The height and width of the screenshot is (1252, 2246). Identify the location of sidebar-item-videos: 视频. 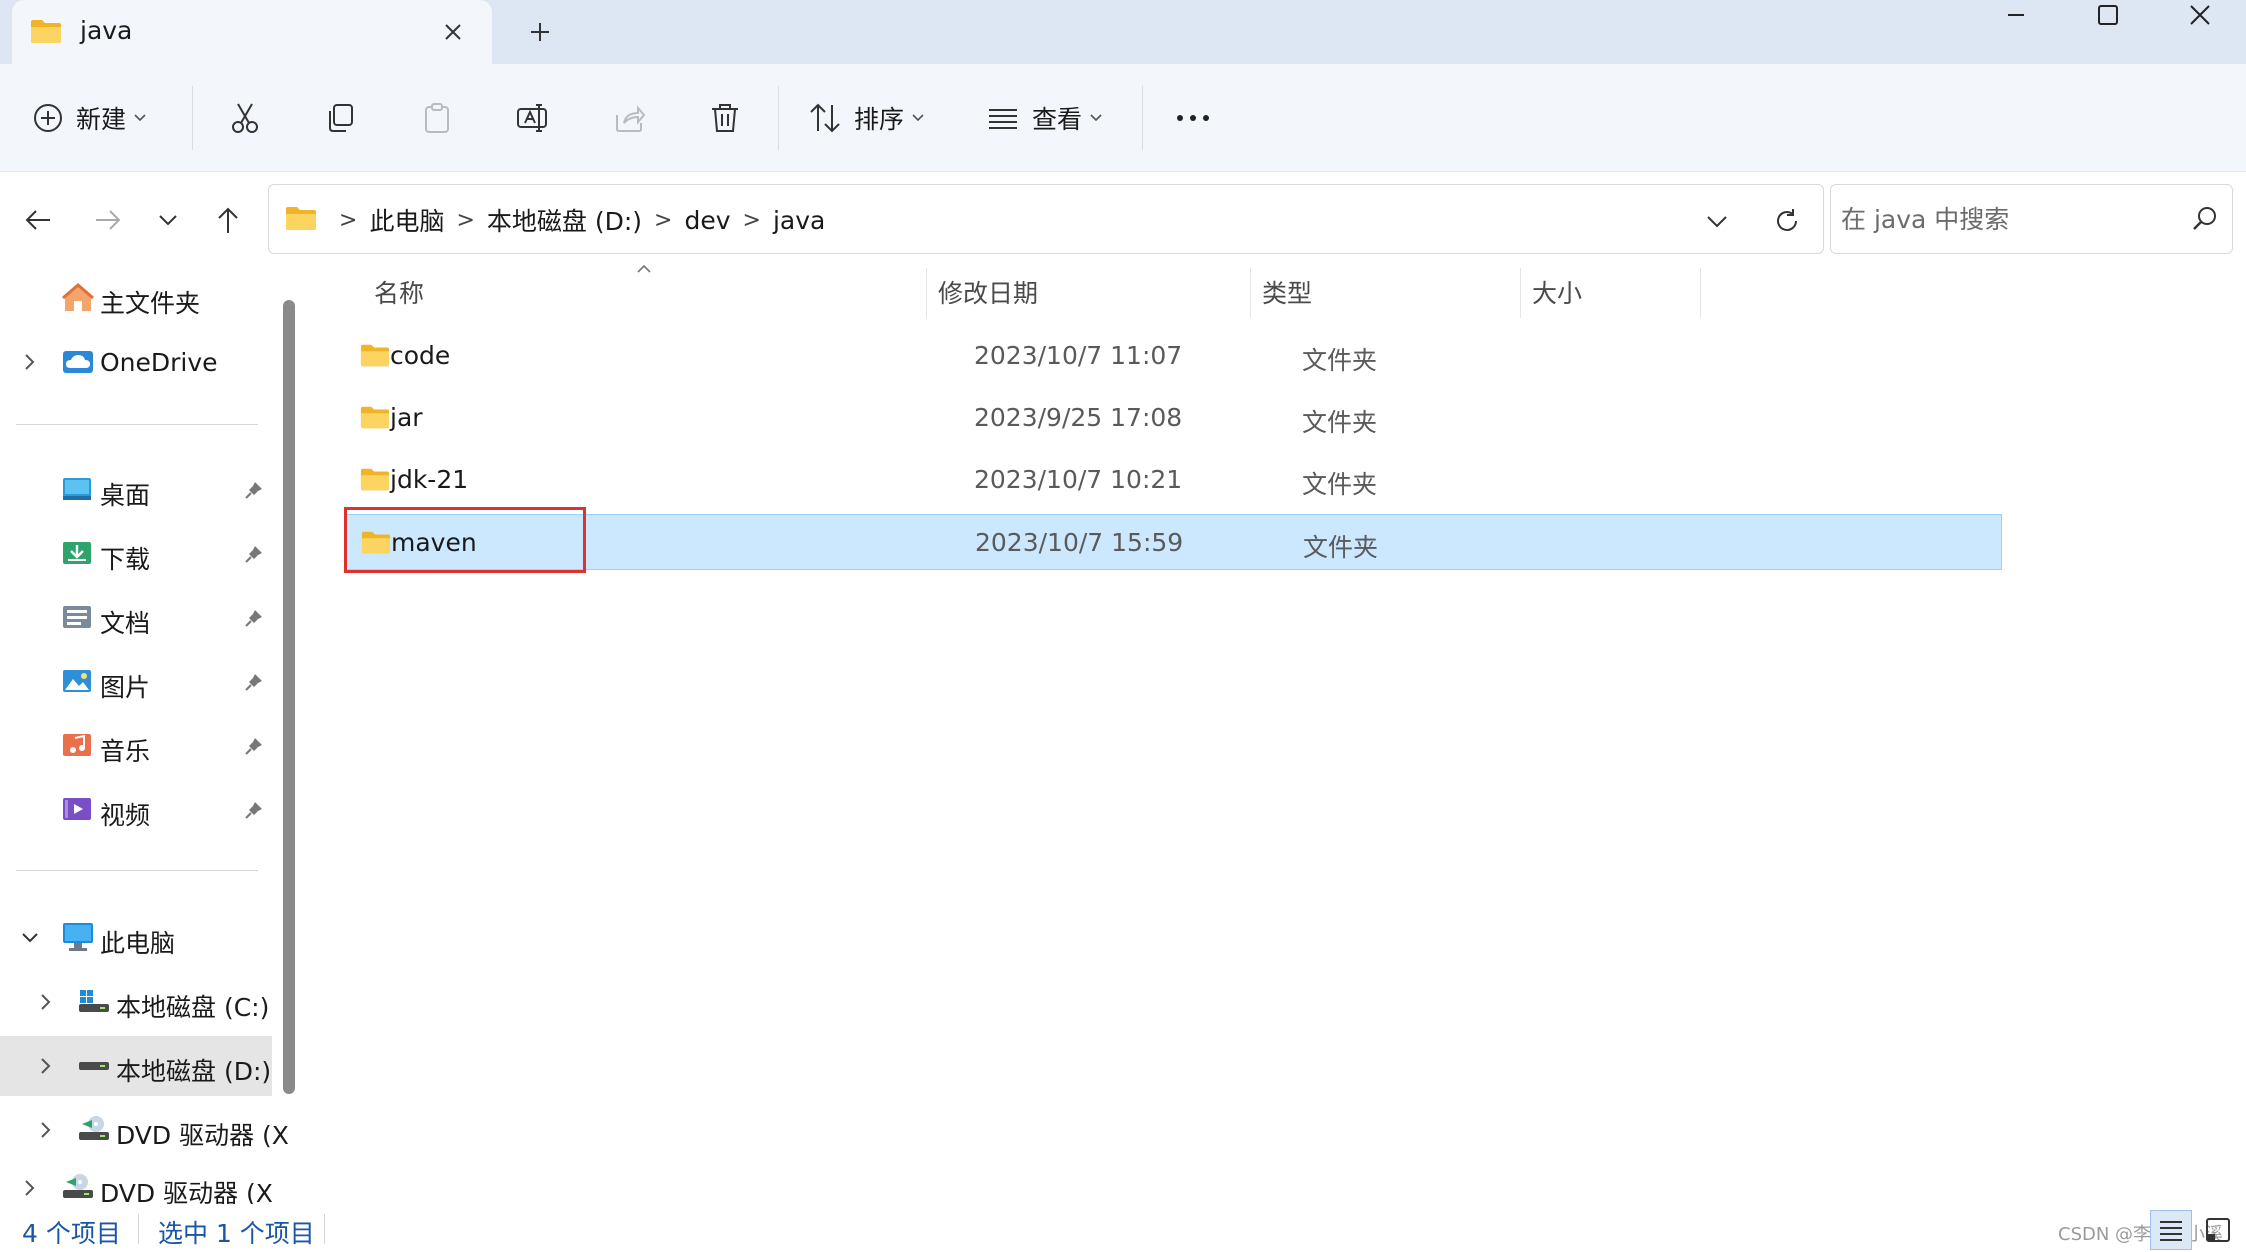
(136, 810).